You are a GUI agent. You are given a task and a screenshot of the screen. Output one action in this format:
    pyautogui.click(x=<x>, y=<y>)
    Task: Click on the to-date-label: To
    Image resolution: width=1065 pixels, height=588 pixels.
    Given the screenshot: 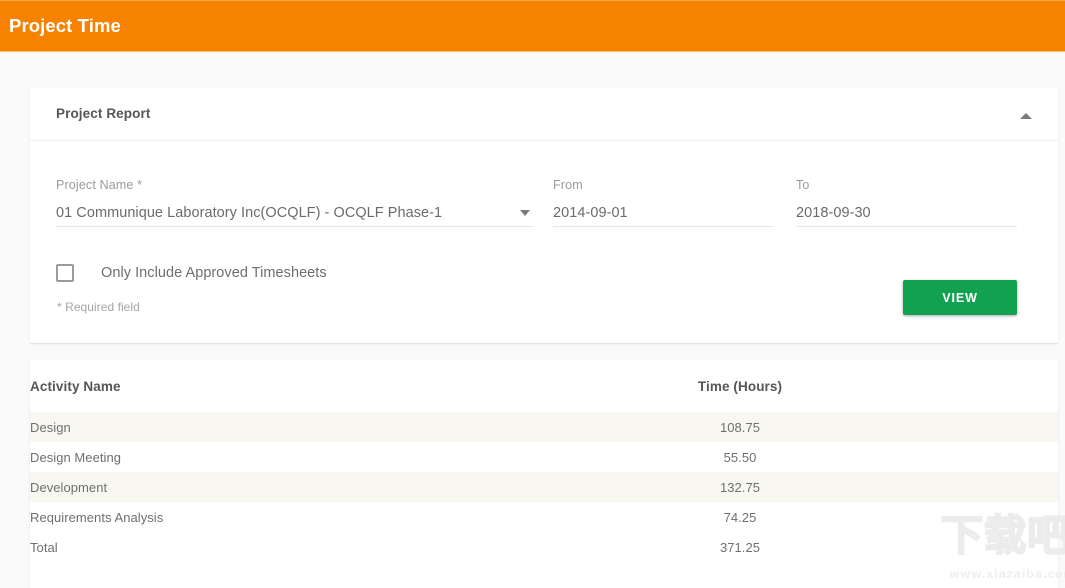 What is the action you would take?
    pyautogui.click(x=803, y=185)
    